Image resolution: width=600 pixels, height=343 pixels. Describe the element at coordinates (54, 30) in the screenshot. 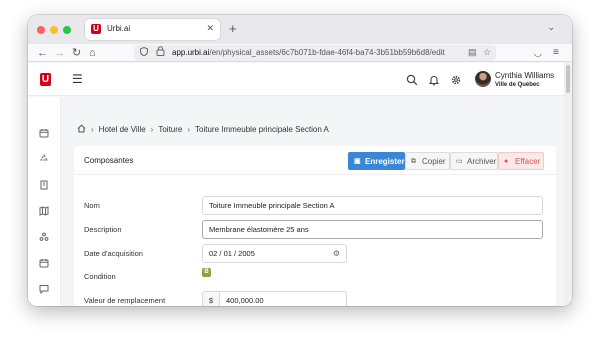

I see `minimize-window-button` at that location.